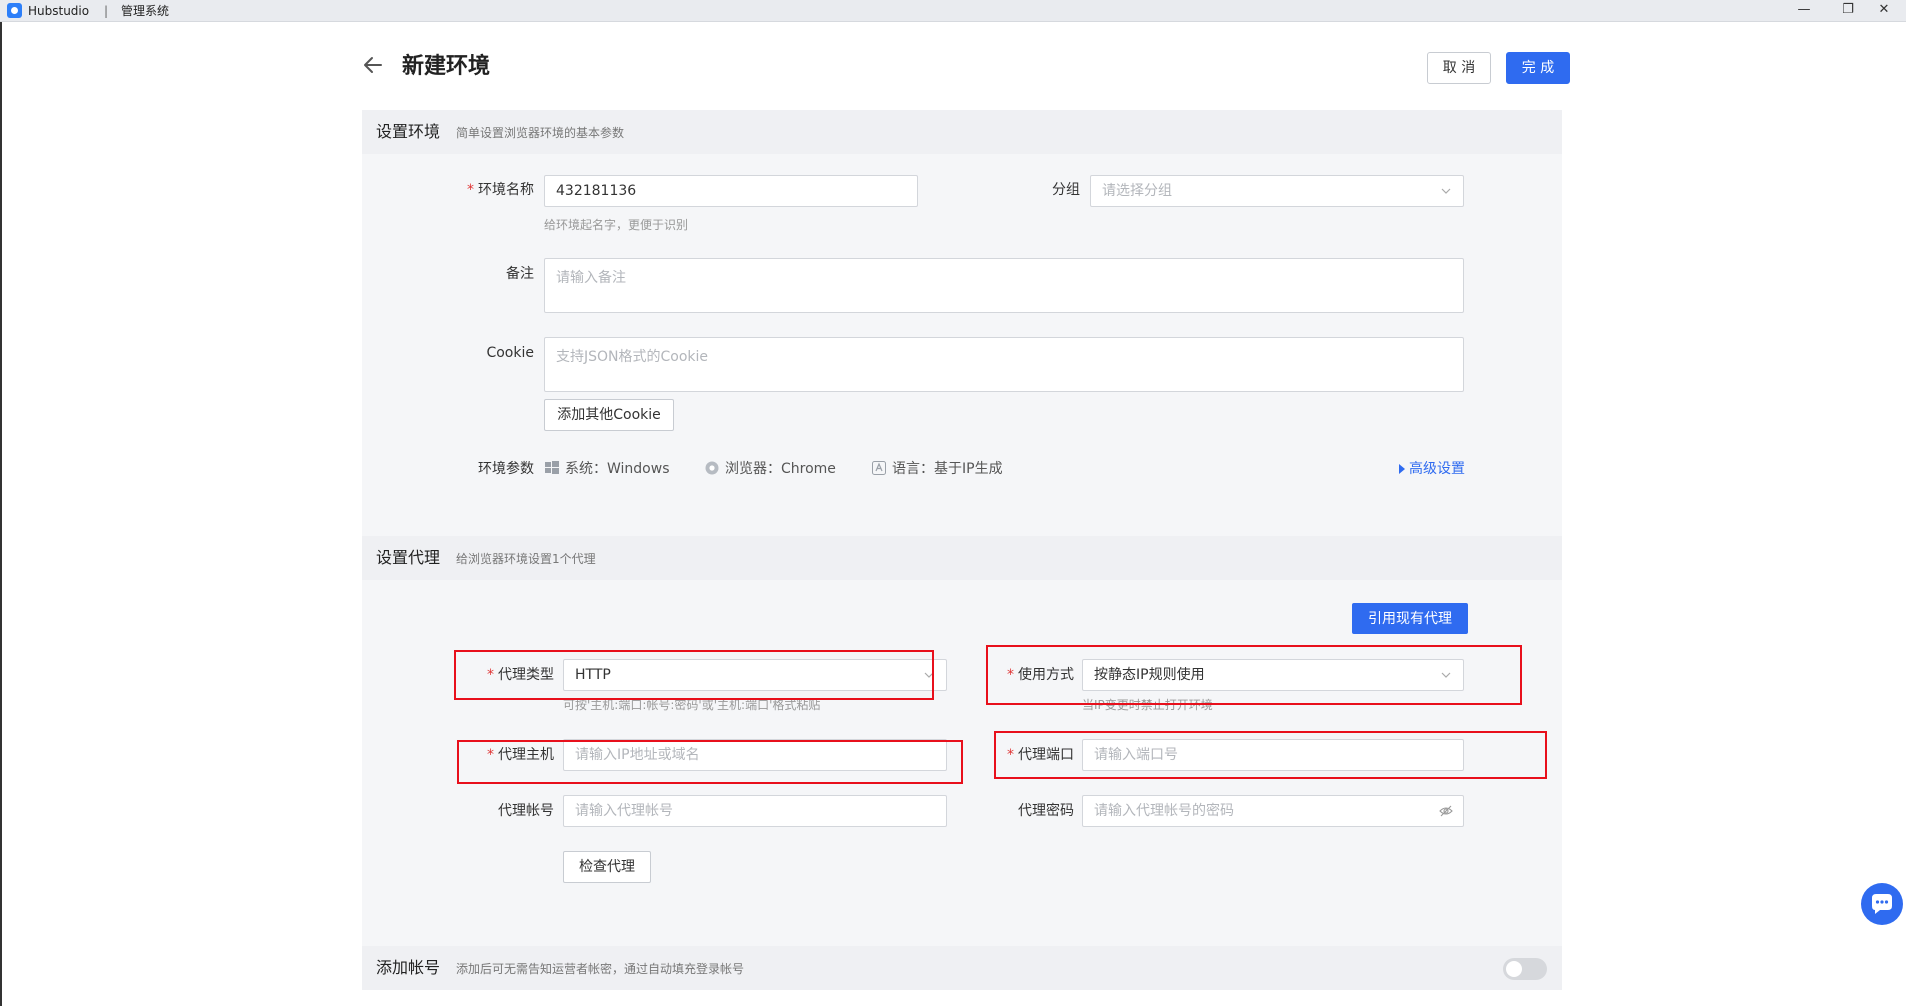 Image resolution: width=1906 pixels, height=1006 pixels. I want to click on env-name-label: * 环境名称, so click(497, 190).